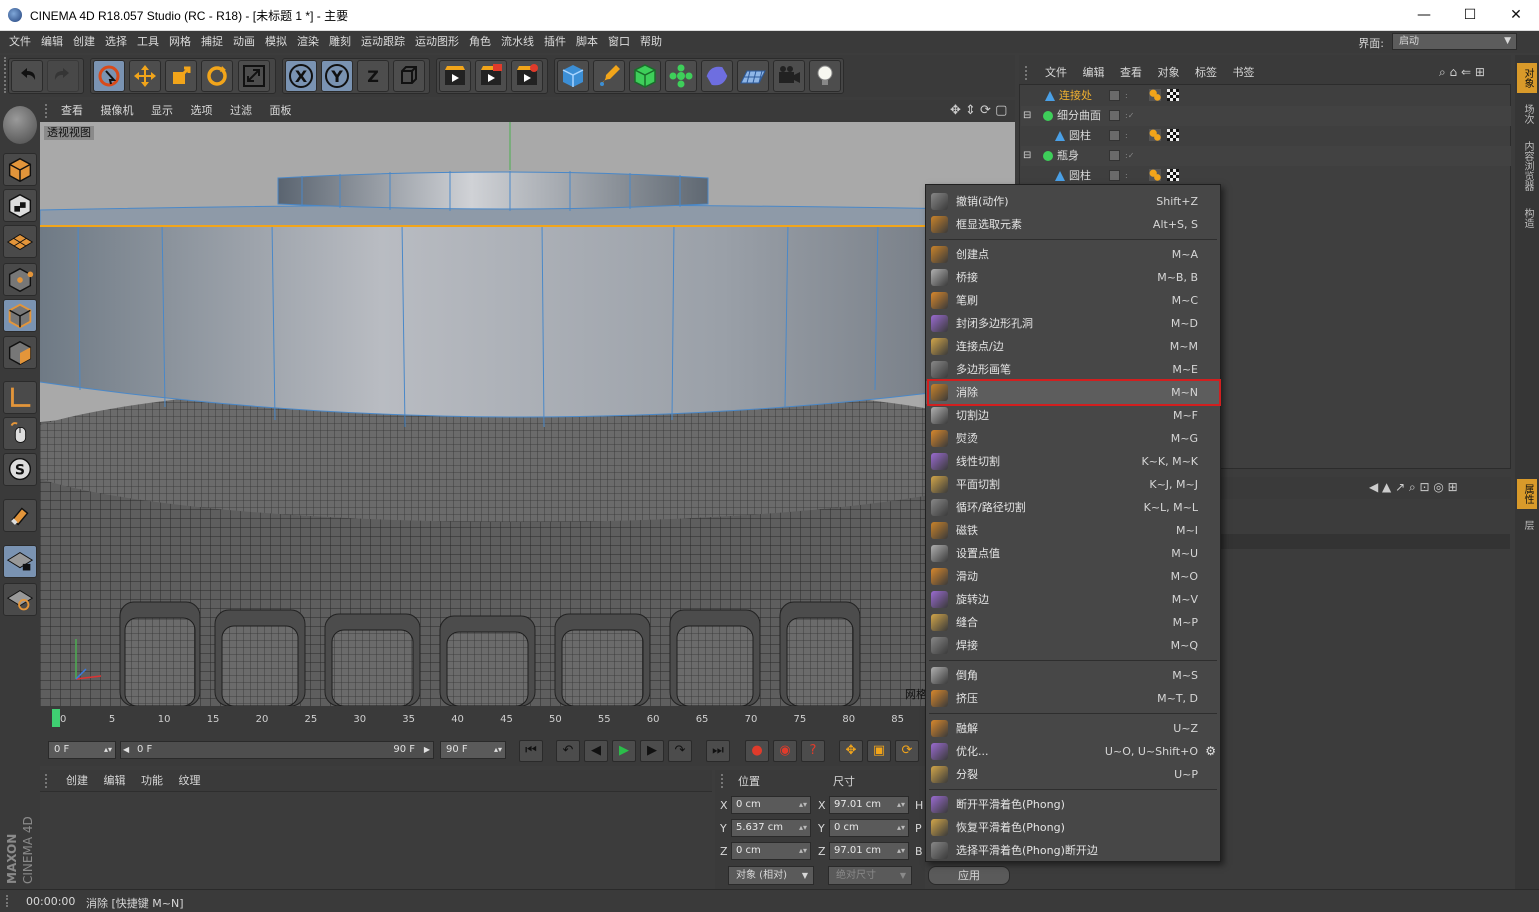 Image resolution: width=1539 pixels, height=912 pixels. I want to click on size-mode-dropdown: 绝对尺寸 ▼, so click(870, 875).